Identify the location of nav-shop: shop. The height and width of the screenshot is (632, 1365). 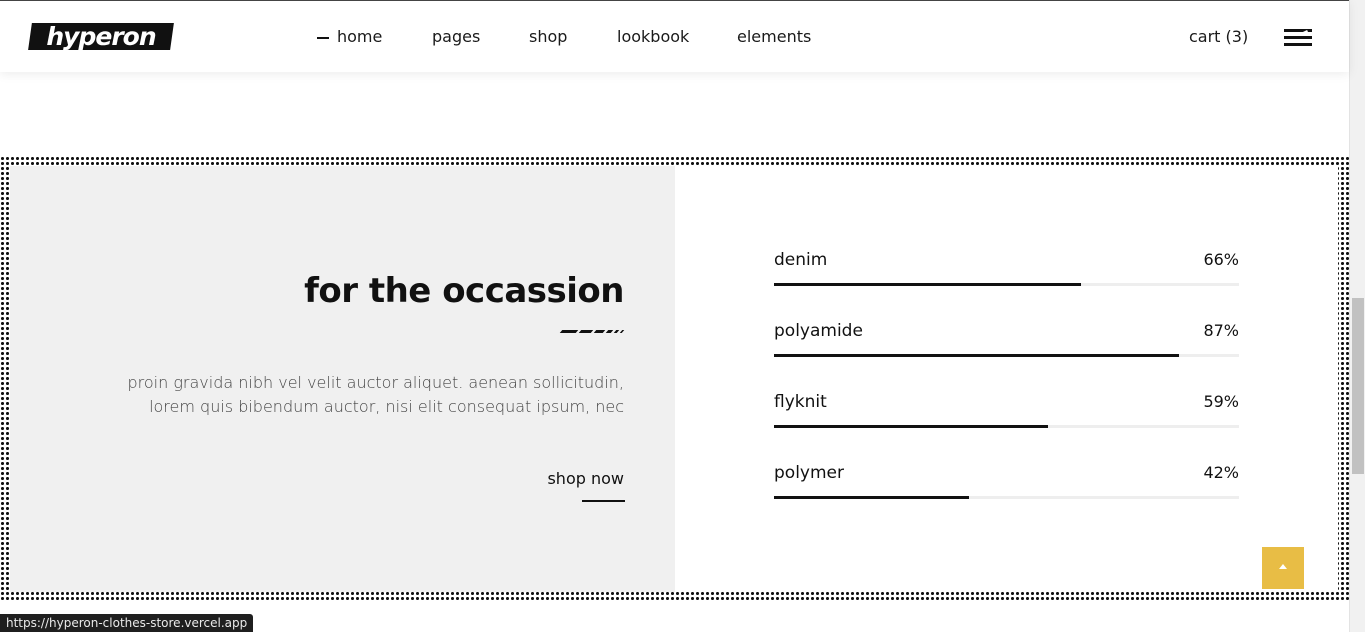
(548, 37).